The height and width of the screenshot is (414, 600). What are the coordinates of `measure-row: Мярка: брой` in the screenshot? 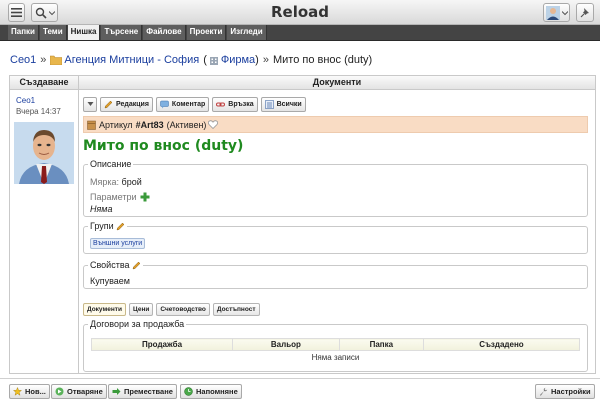 It's located at (116, 182).